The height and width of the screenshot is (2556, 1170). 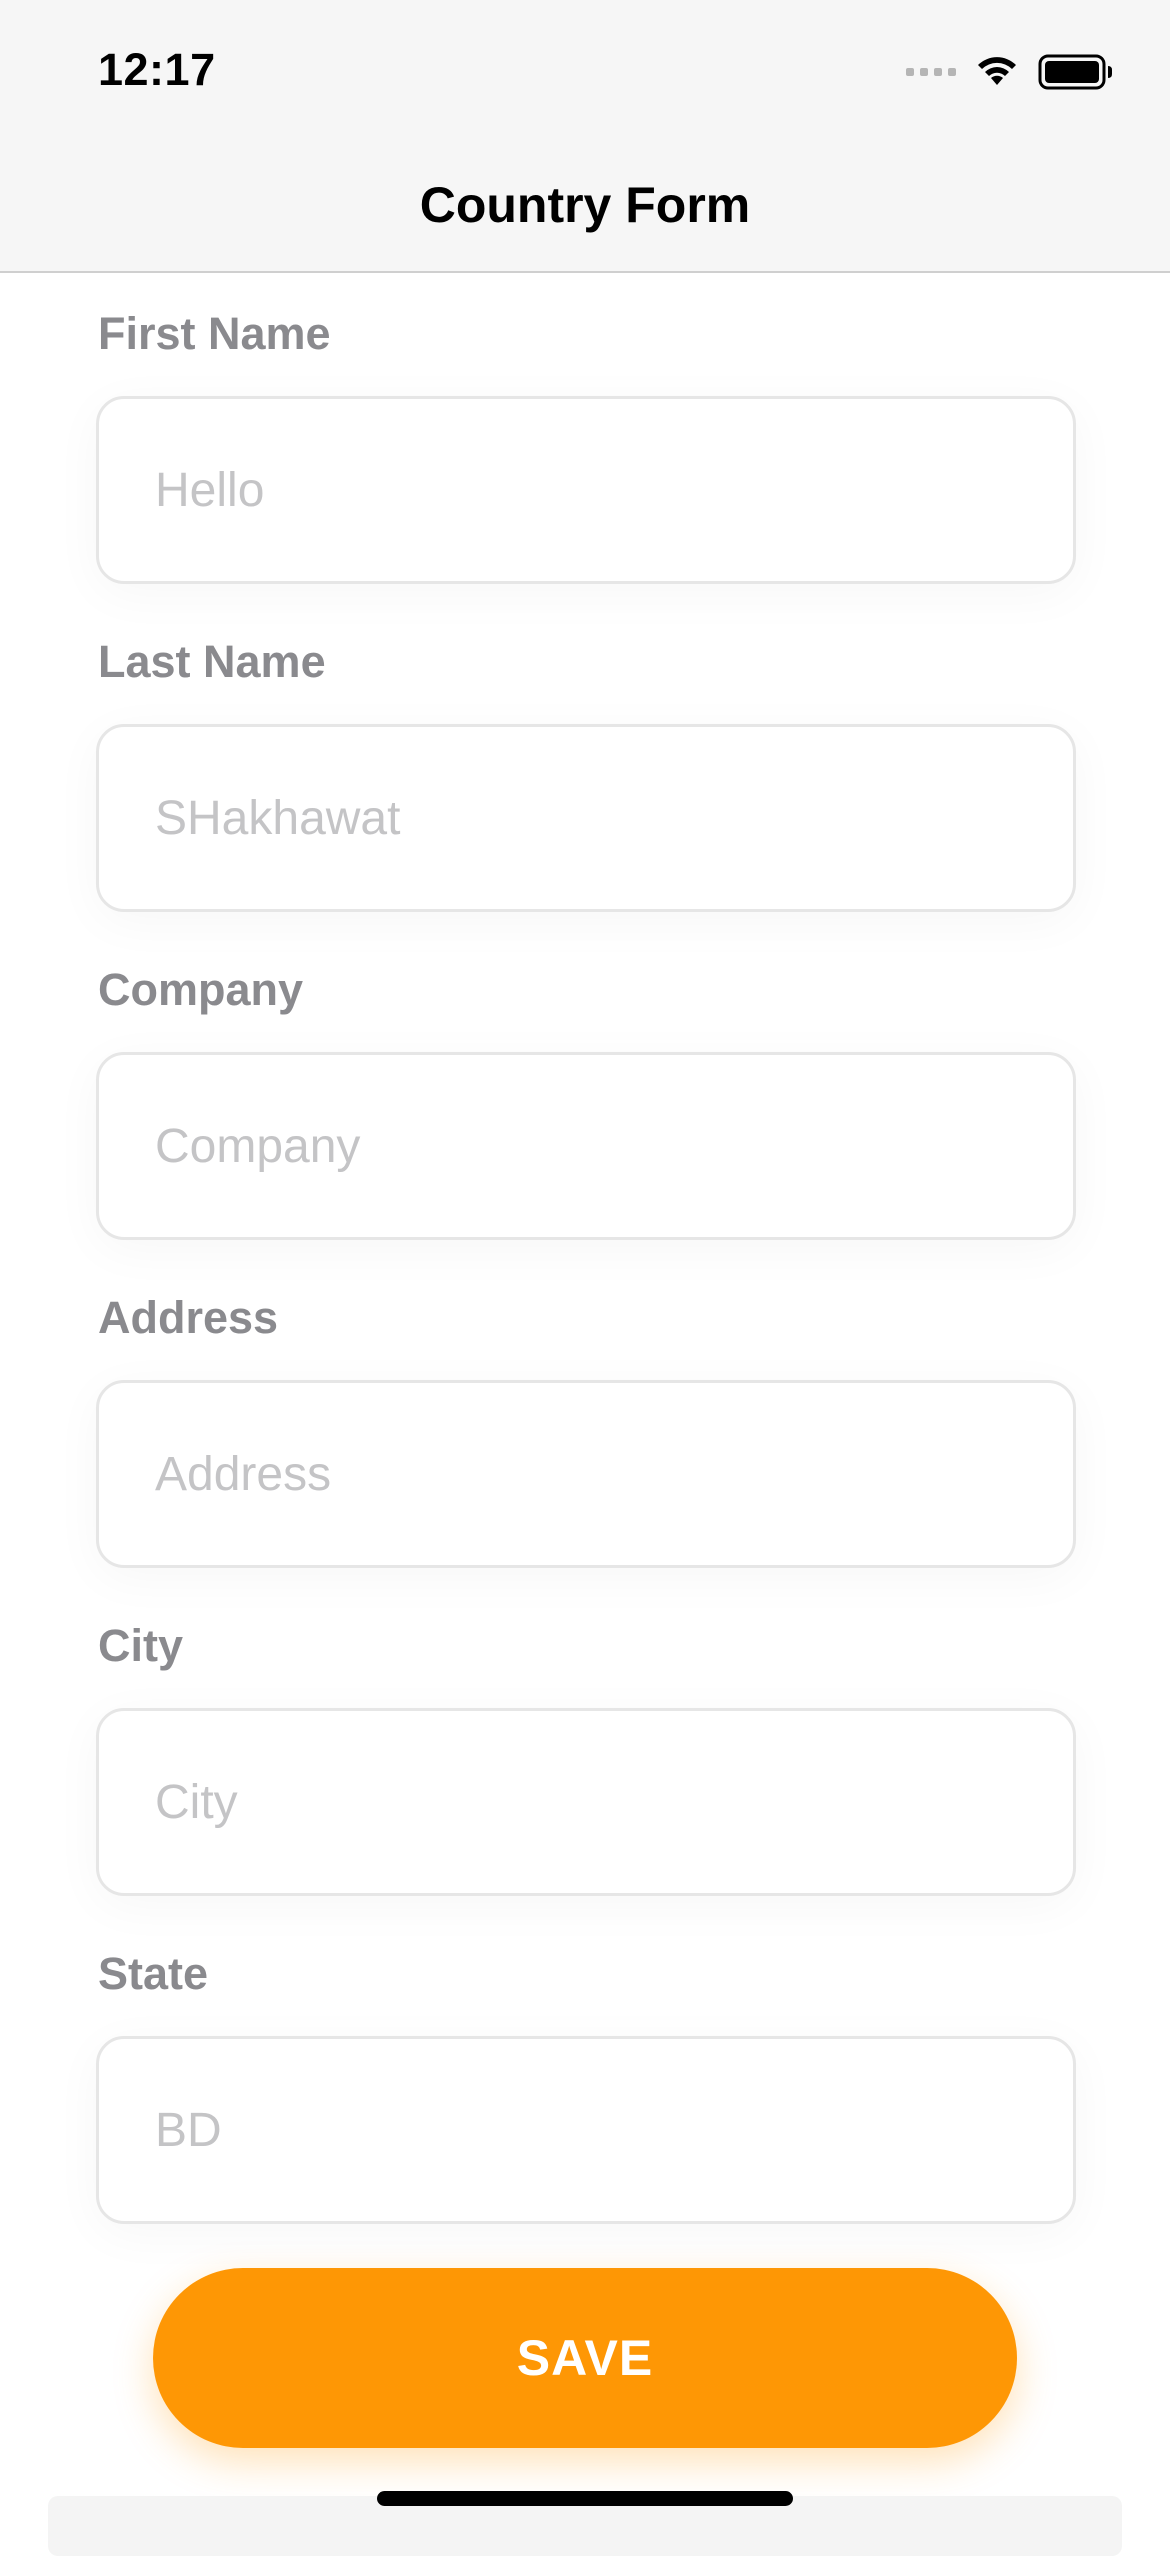 I want to click on cellular-signal-icon, so click(x=931, y=72).